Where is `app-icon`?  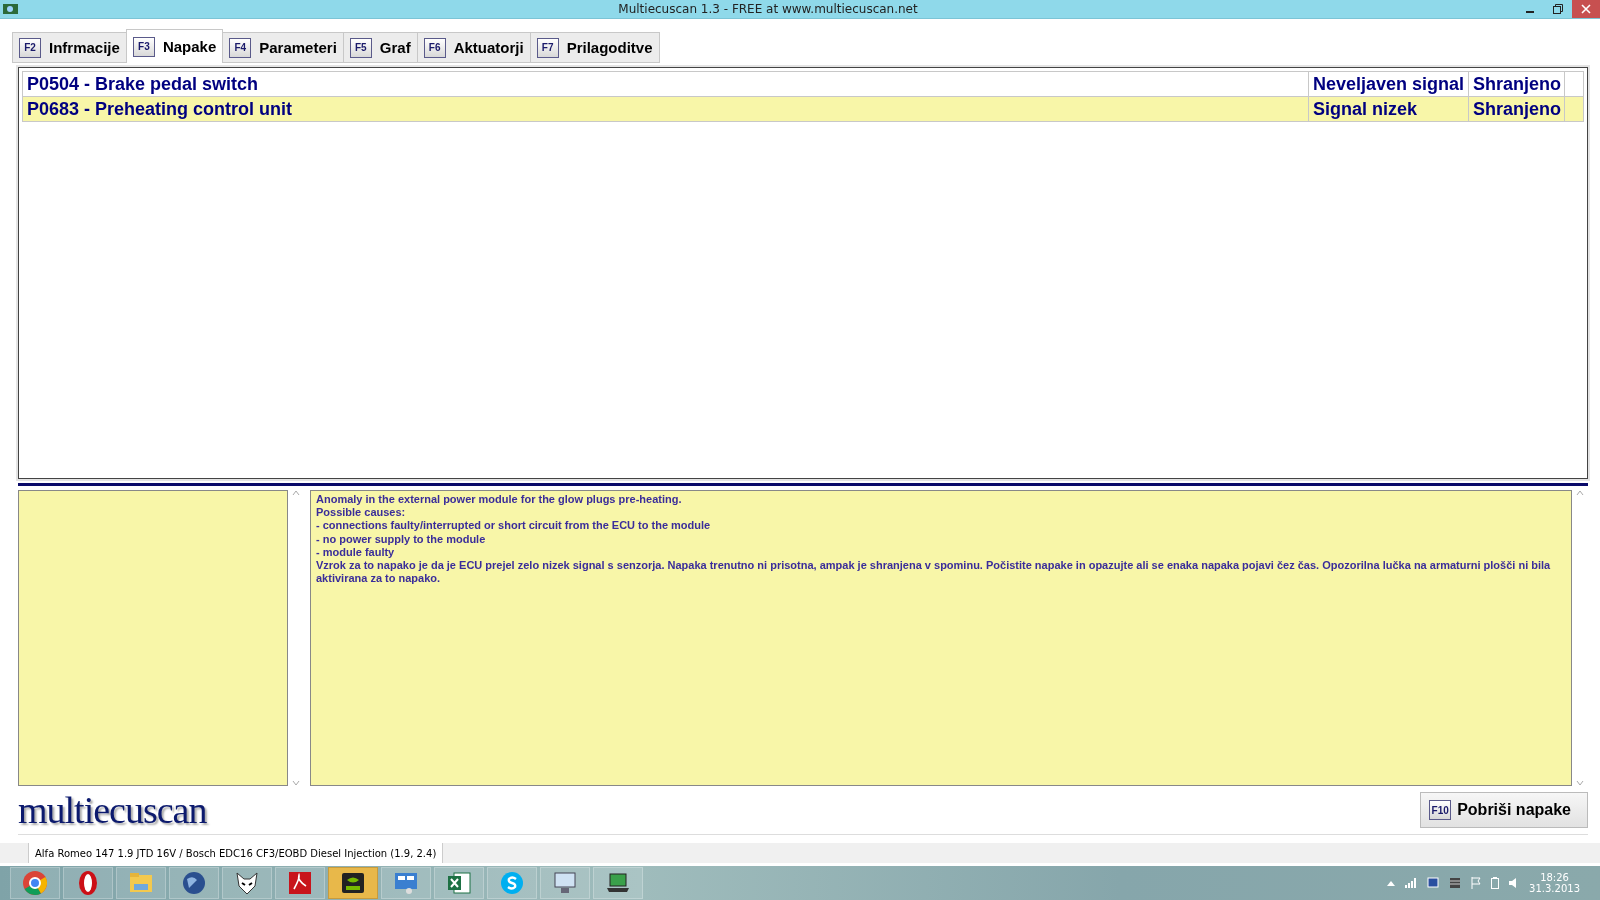 app-icon is located at coordinates (11, 9).